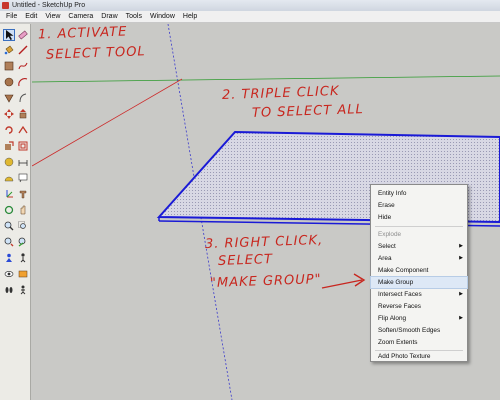 This screenshot has width=500, height=400. I want to click on position-camera-icon, so click(9, 258).